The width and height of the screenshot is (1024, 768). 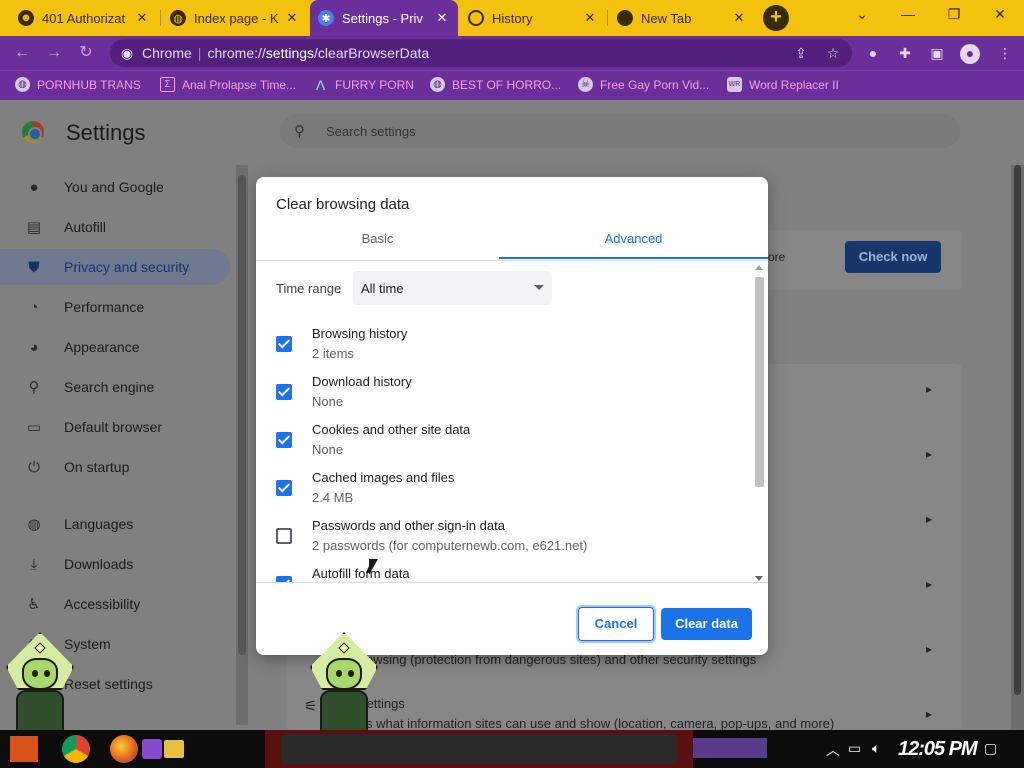 I want to click on tab-label: History, so click(x=512, y=18).